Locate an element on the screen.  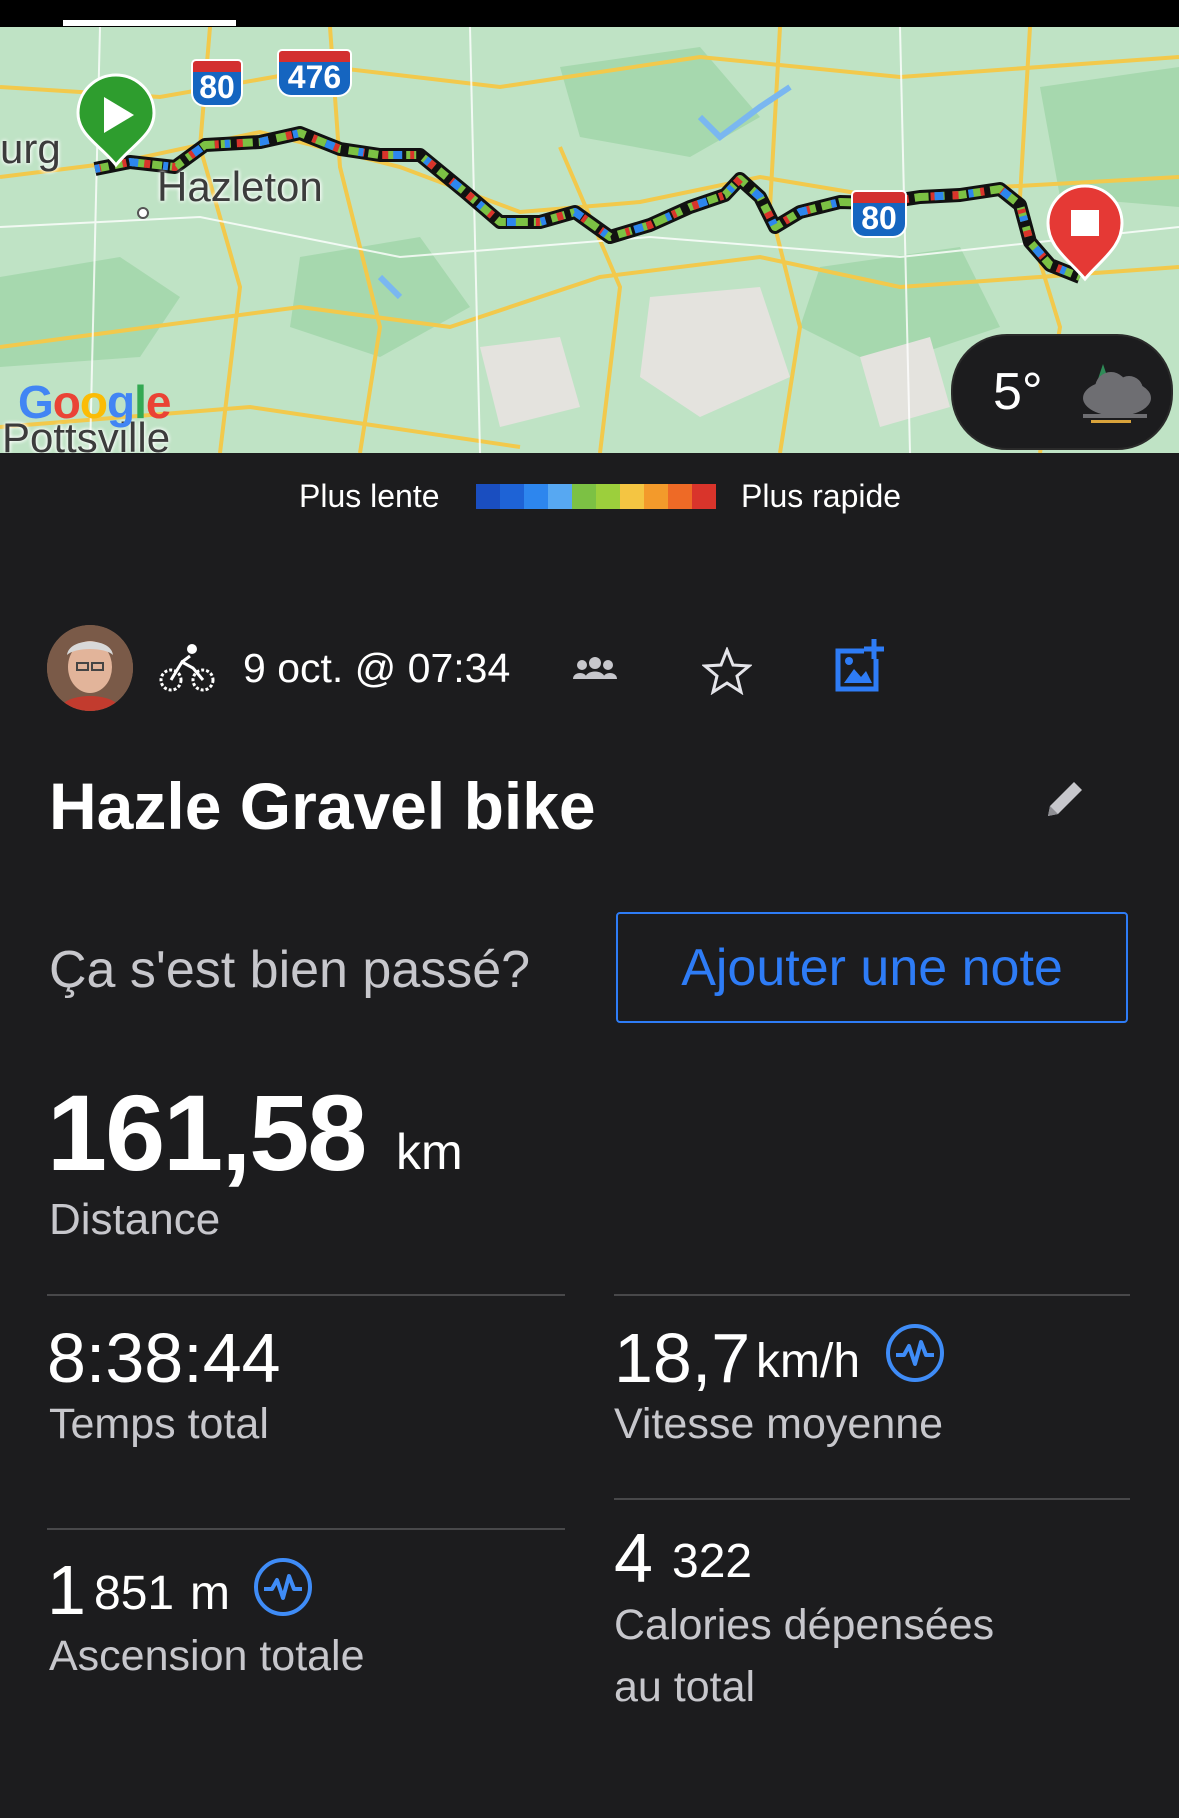
bicycle-icon is located at coordinates (187, 668).